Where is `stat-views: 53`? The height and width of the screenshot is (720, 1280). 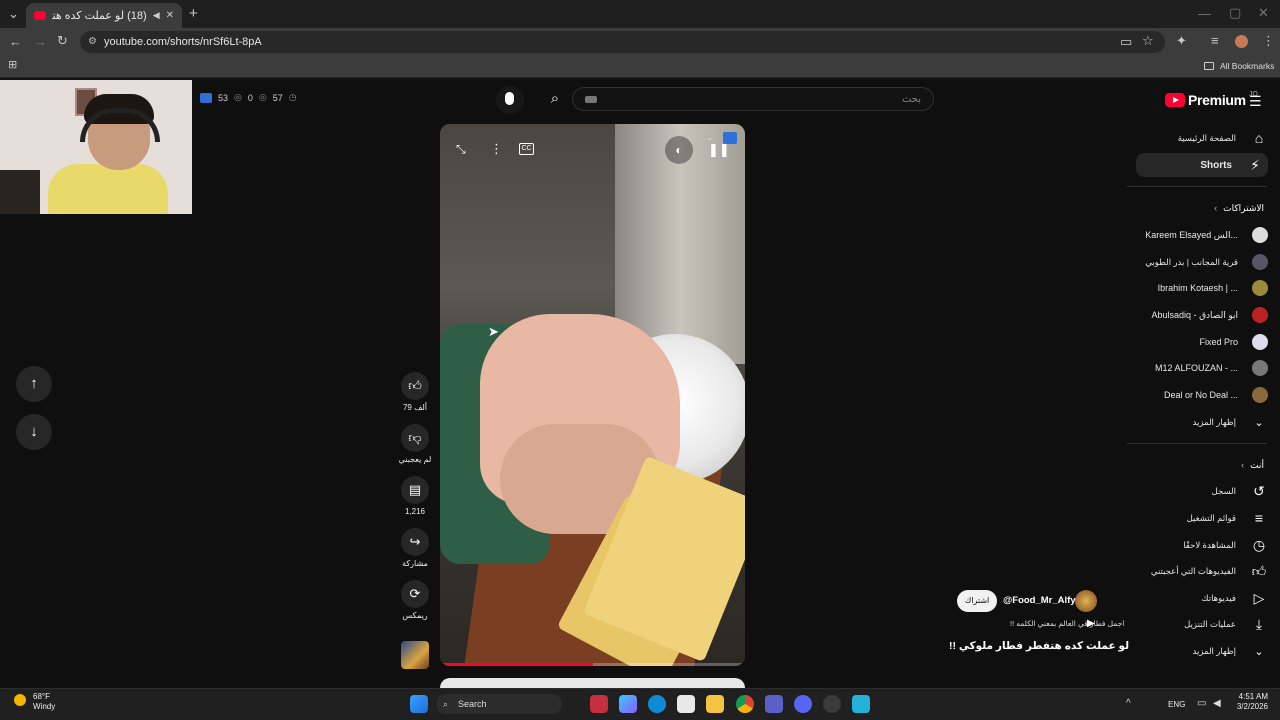
stat-views: 53 is located at coordinates (223, 97).